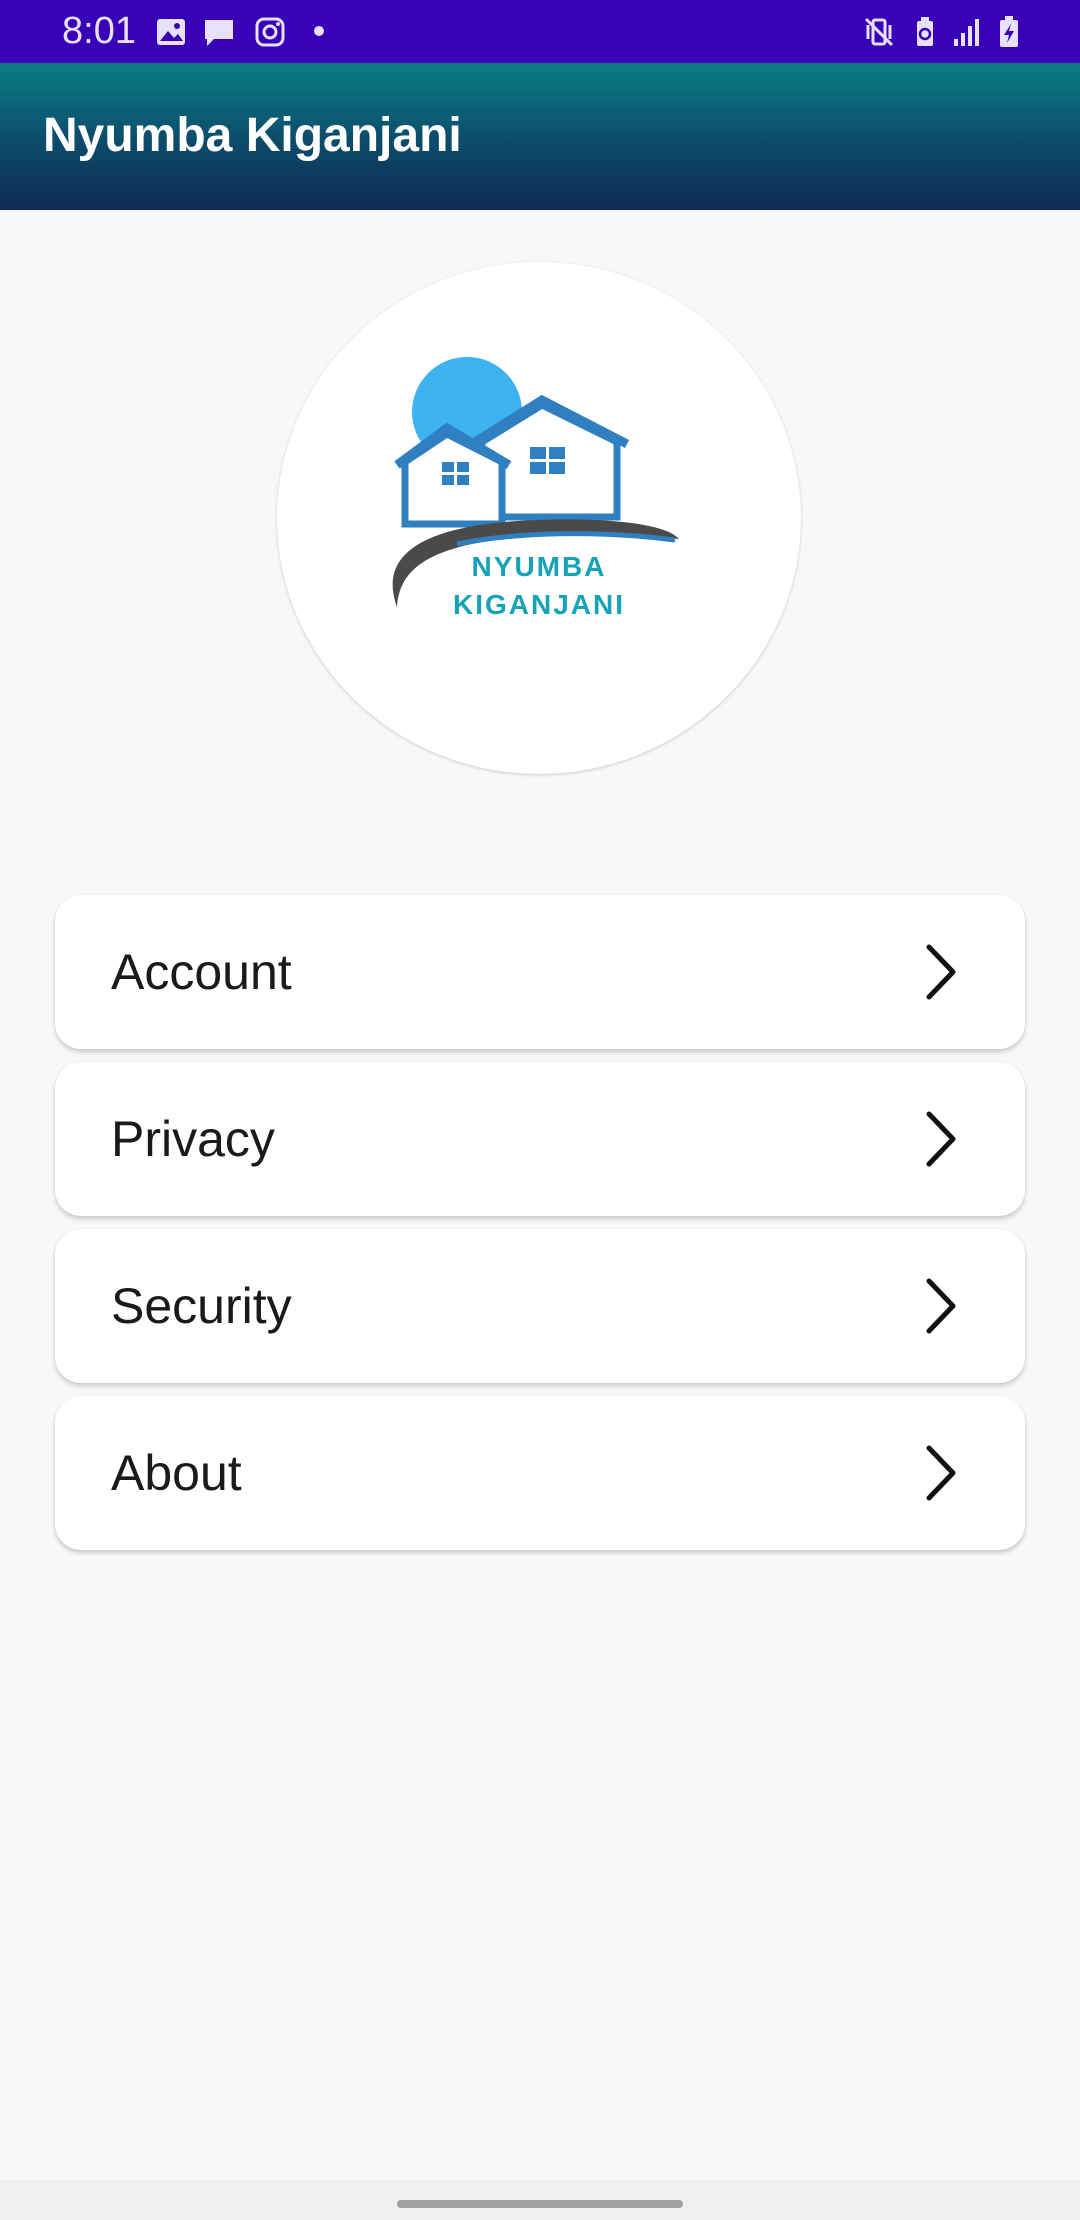 The image size is (1080, 2220). What do you see at coordinates (540, 136) in the screenshot?
I see `app-bar: Nyumba Kiganjani` at bounding box center [540, 136].